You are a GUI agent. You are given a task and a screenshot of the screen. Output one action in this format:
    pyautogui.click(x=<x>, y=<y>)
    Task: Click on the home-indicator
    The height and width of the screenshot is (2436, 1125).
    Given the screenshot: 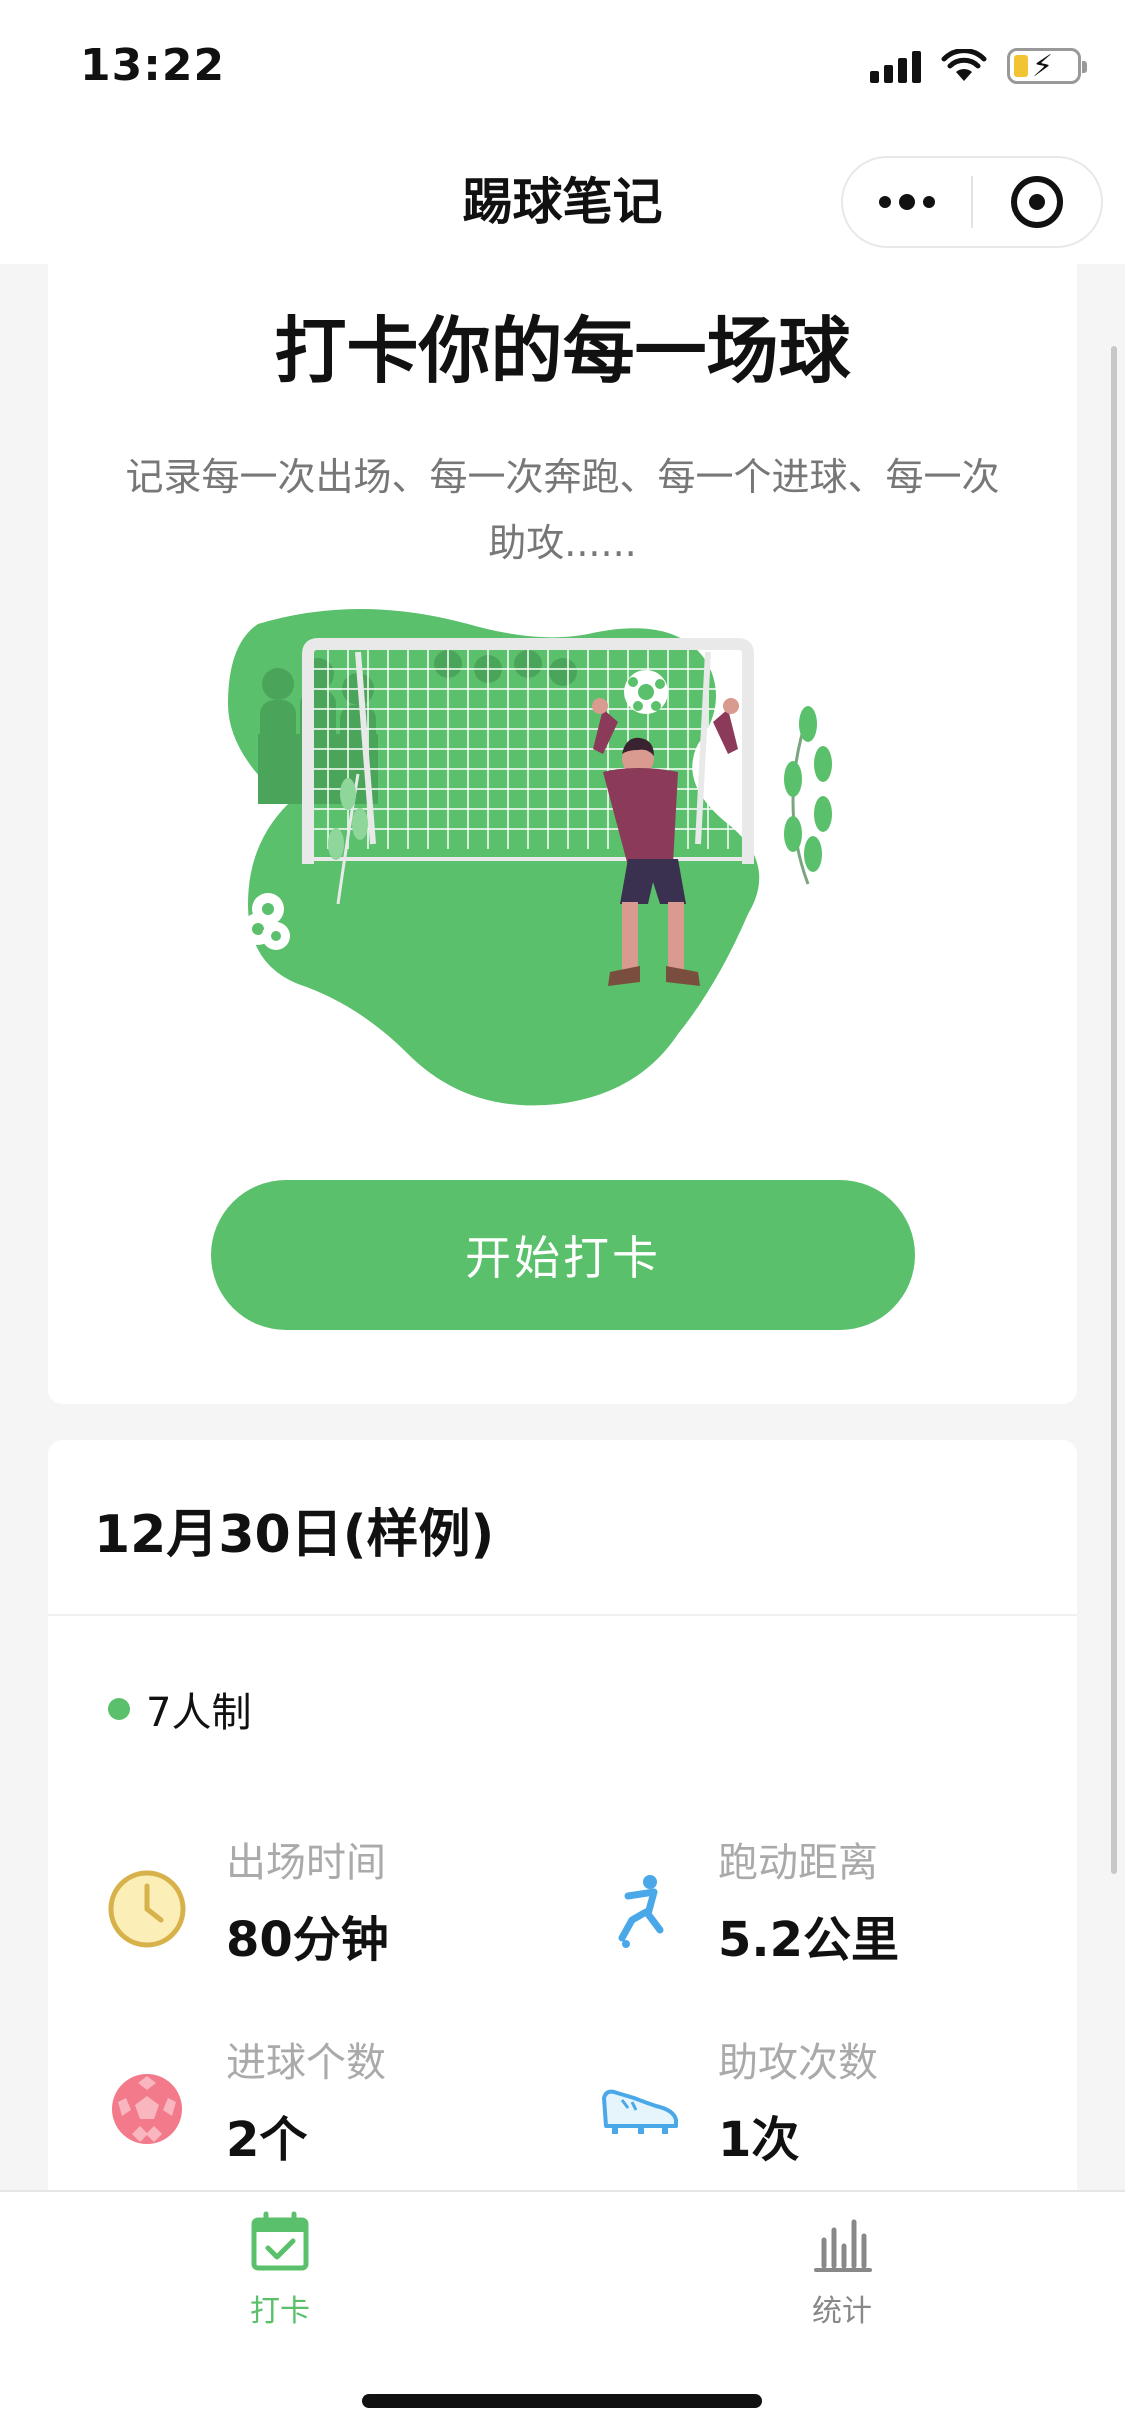 What is the action you would take?
    pyautogui.click(x=562, y=2401)
    